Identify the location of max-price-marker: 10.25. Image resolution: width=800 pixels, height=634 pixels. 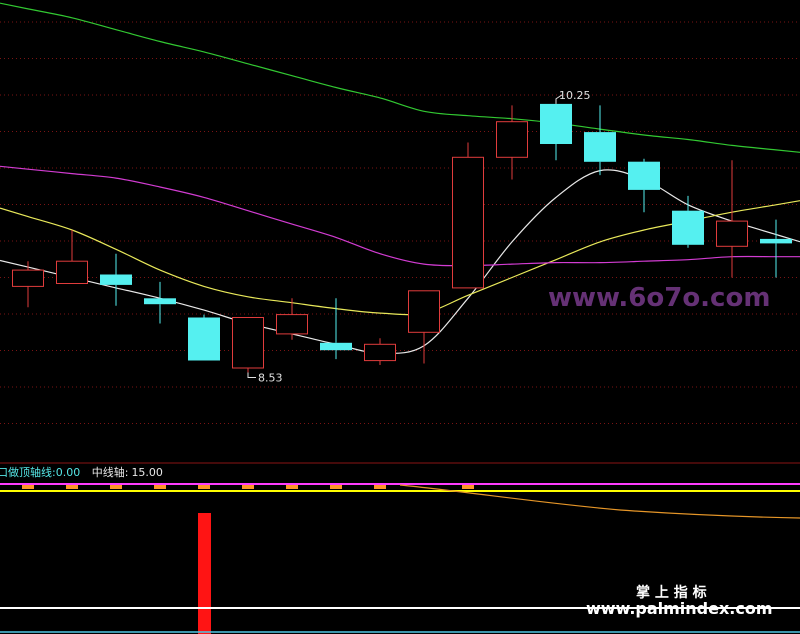
(573, 96).